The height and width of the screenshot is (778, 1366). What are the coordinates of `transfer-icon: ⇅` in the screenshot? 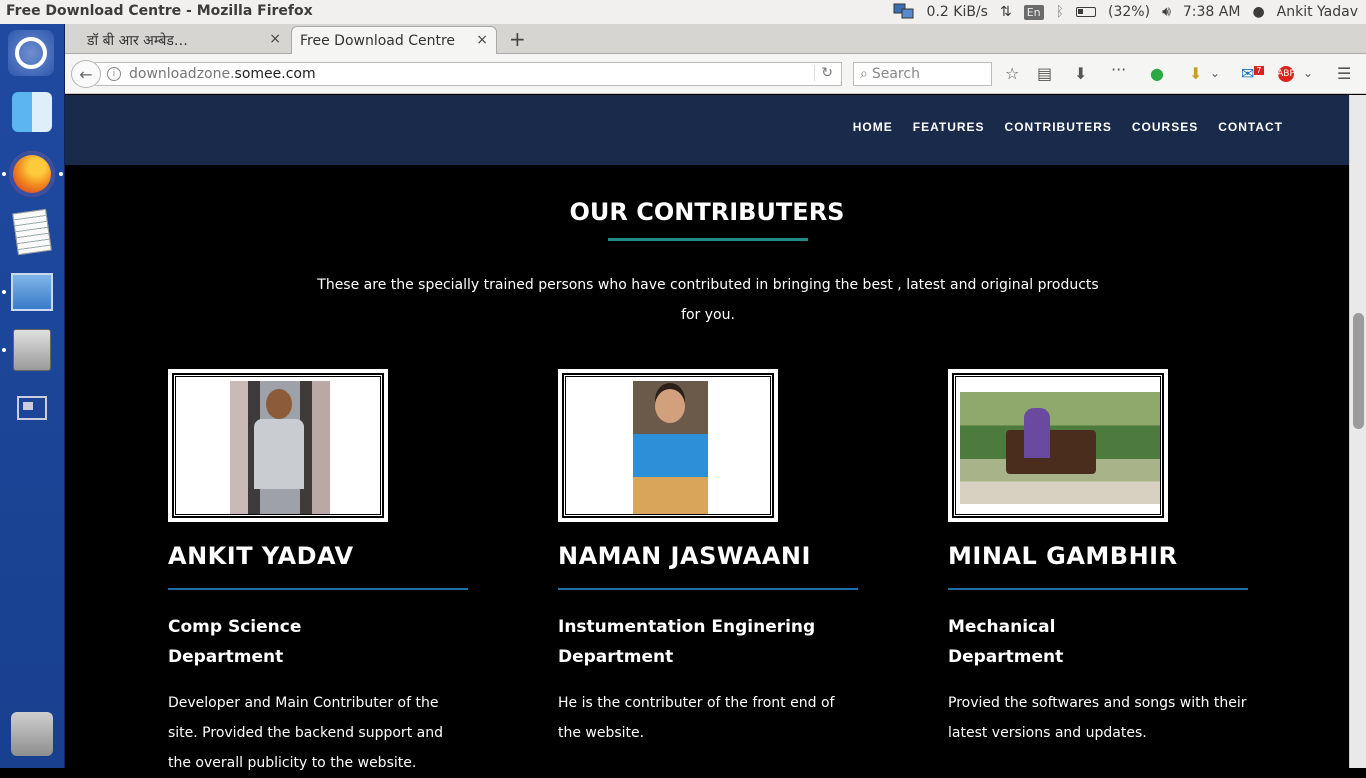 It's located at (1006, 12).